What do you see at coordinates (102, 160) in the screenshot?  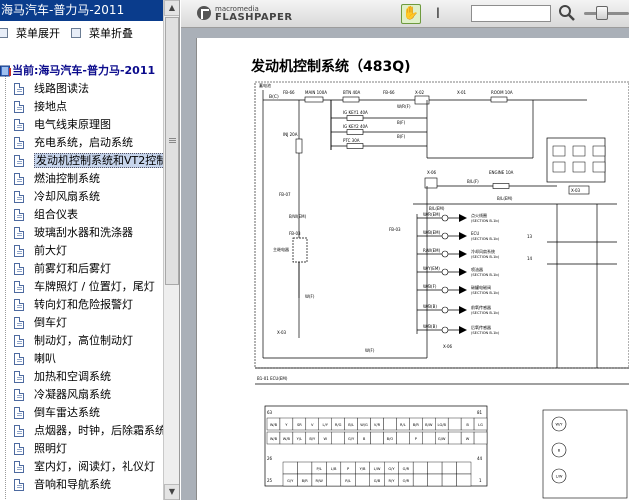 I see `tree-item-label: 发动机控制系统和VT2控制` at bounding box center [102, 160].